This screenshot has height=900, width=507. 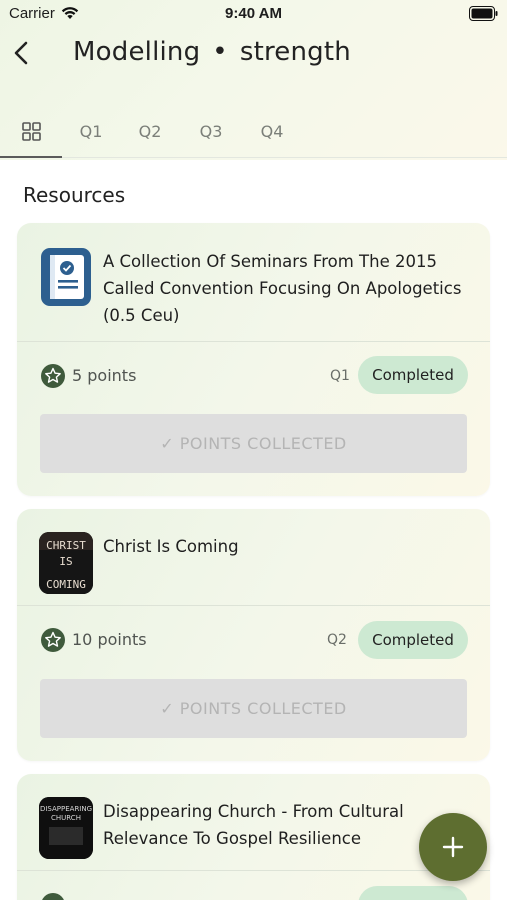 What do you see at coordinates (91, 133) in the screenshot?
I see `tab-q1: Q1` at bounding box center [91, 133].